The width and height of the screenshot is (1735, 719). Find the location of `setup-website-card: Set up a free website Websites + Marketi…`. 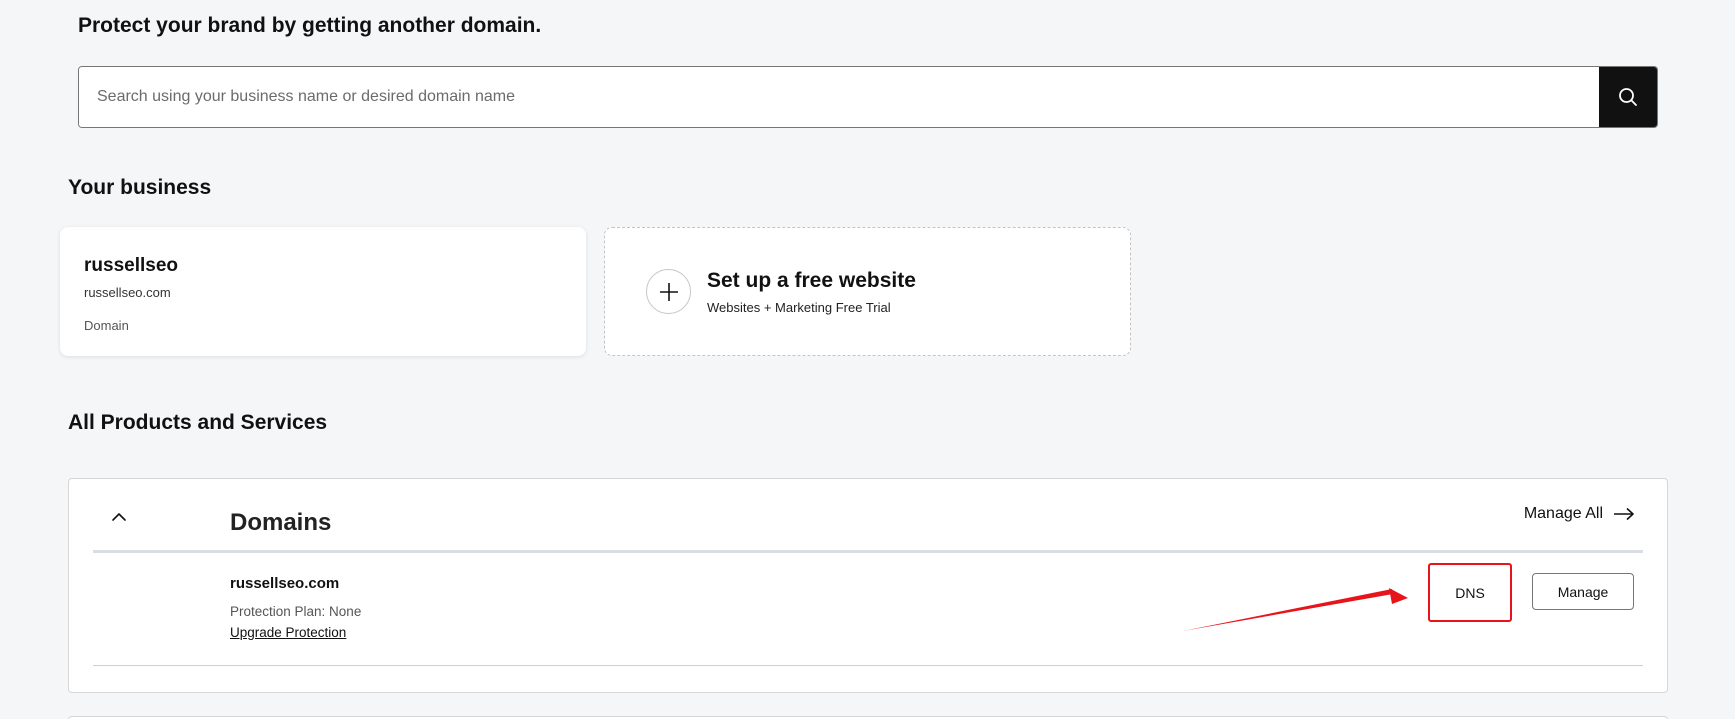

setup-website-card: Set up a free website Websites + Marketi… is located at coordinates (867, 291).